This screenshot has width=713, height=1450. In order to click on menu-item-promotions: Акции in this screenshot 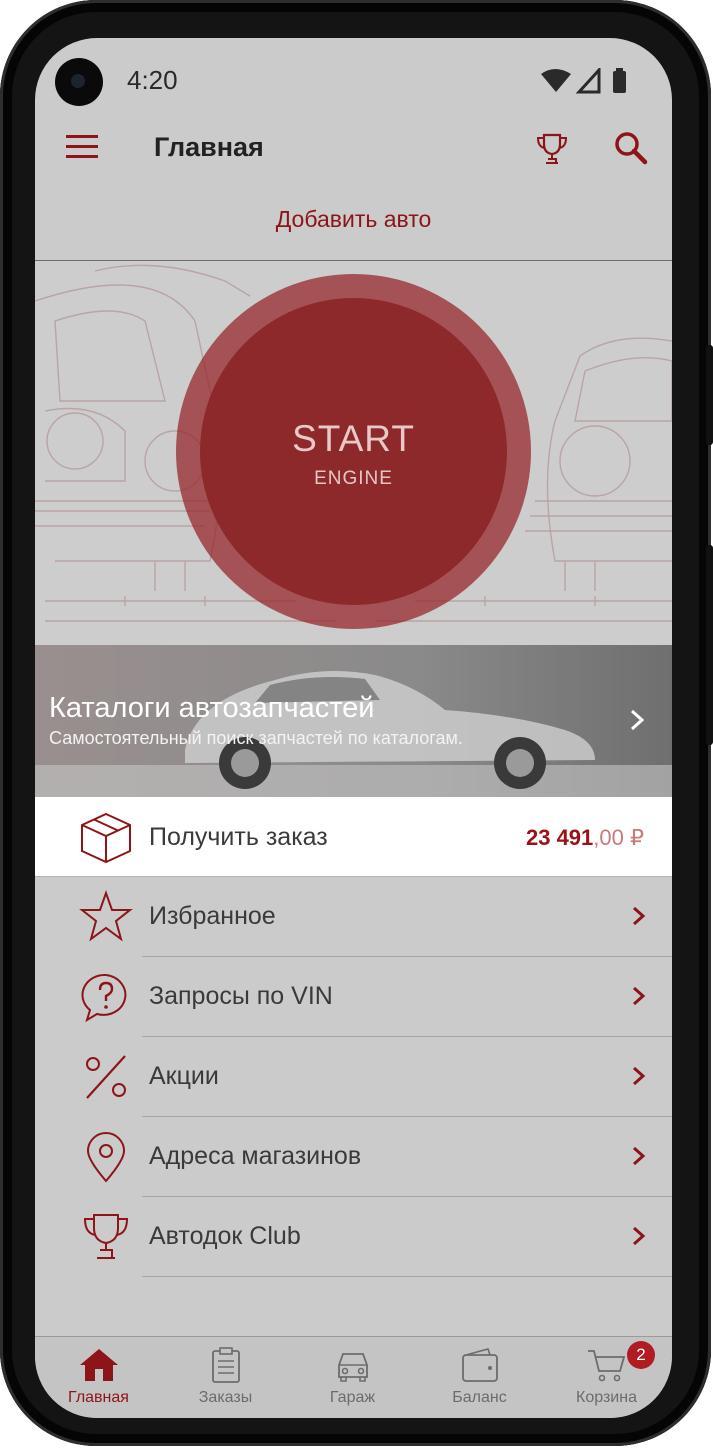, I will do `click(353, 1077)`.